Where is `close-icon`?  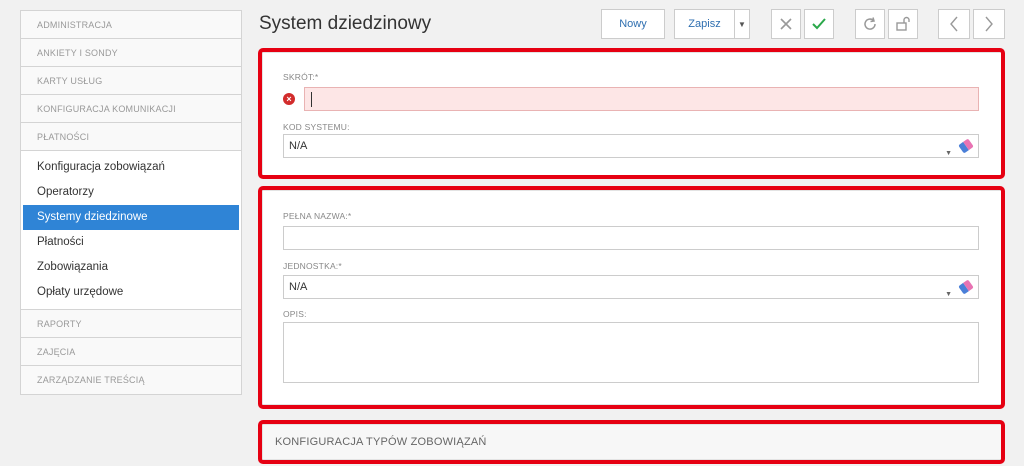
close-icon is located at coordinates (786, 24).